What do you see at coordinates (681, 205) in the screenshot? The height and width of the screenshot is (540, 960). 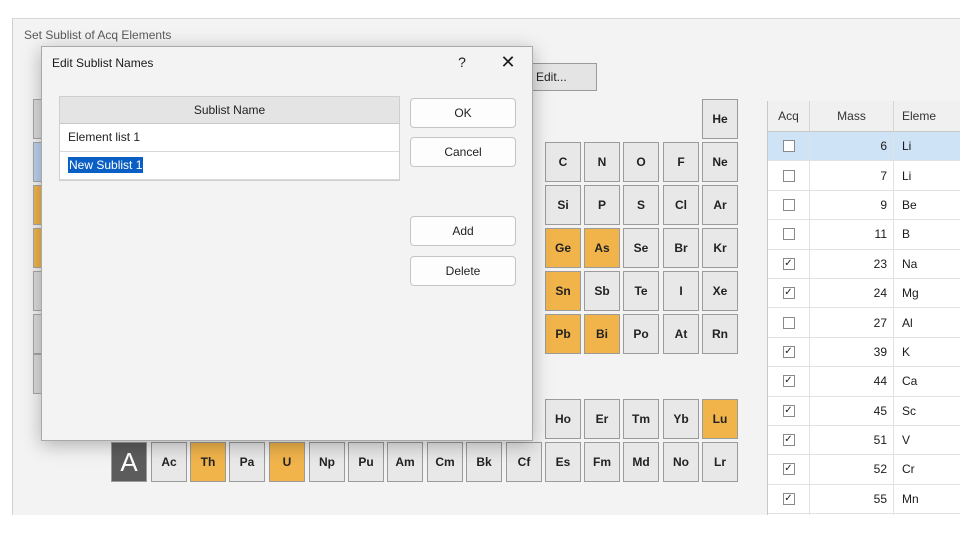 I see `element-cell-cl: Cl` at bounding box center [681, 205].